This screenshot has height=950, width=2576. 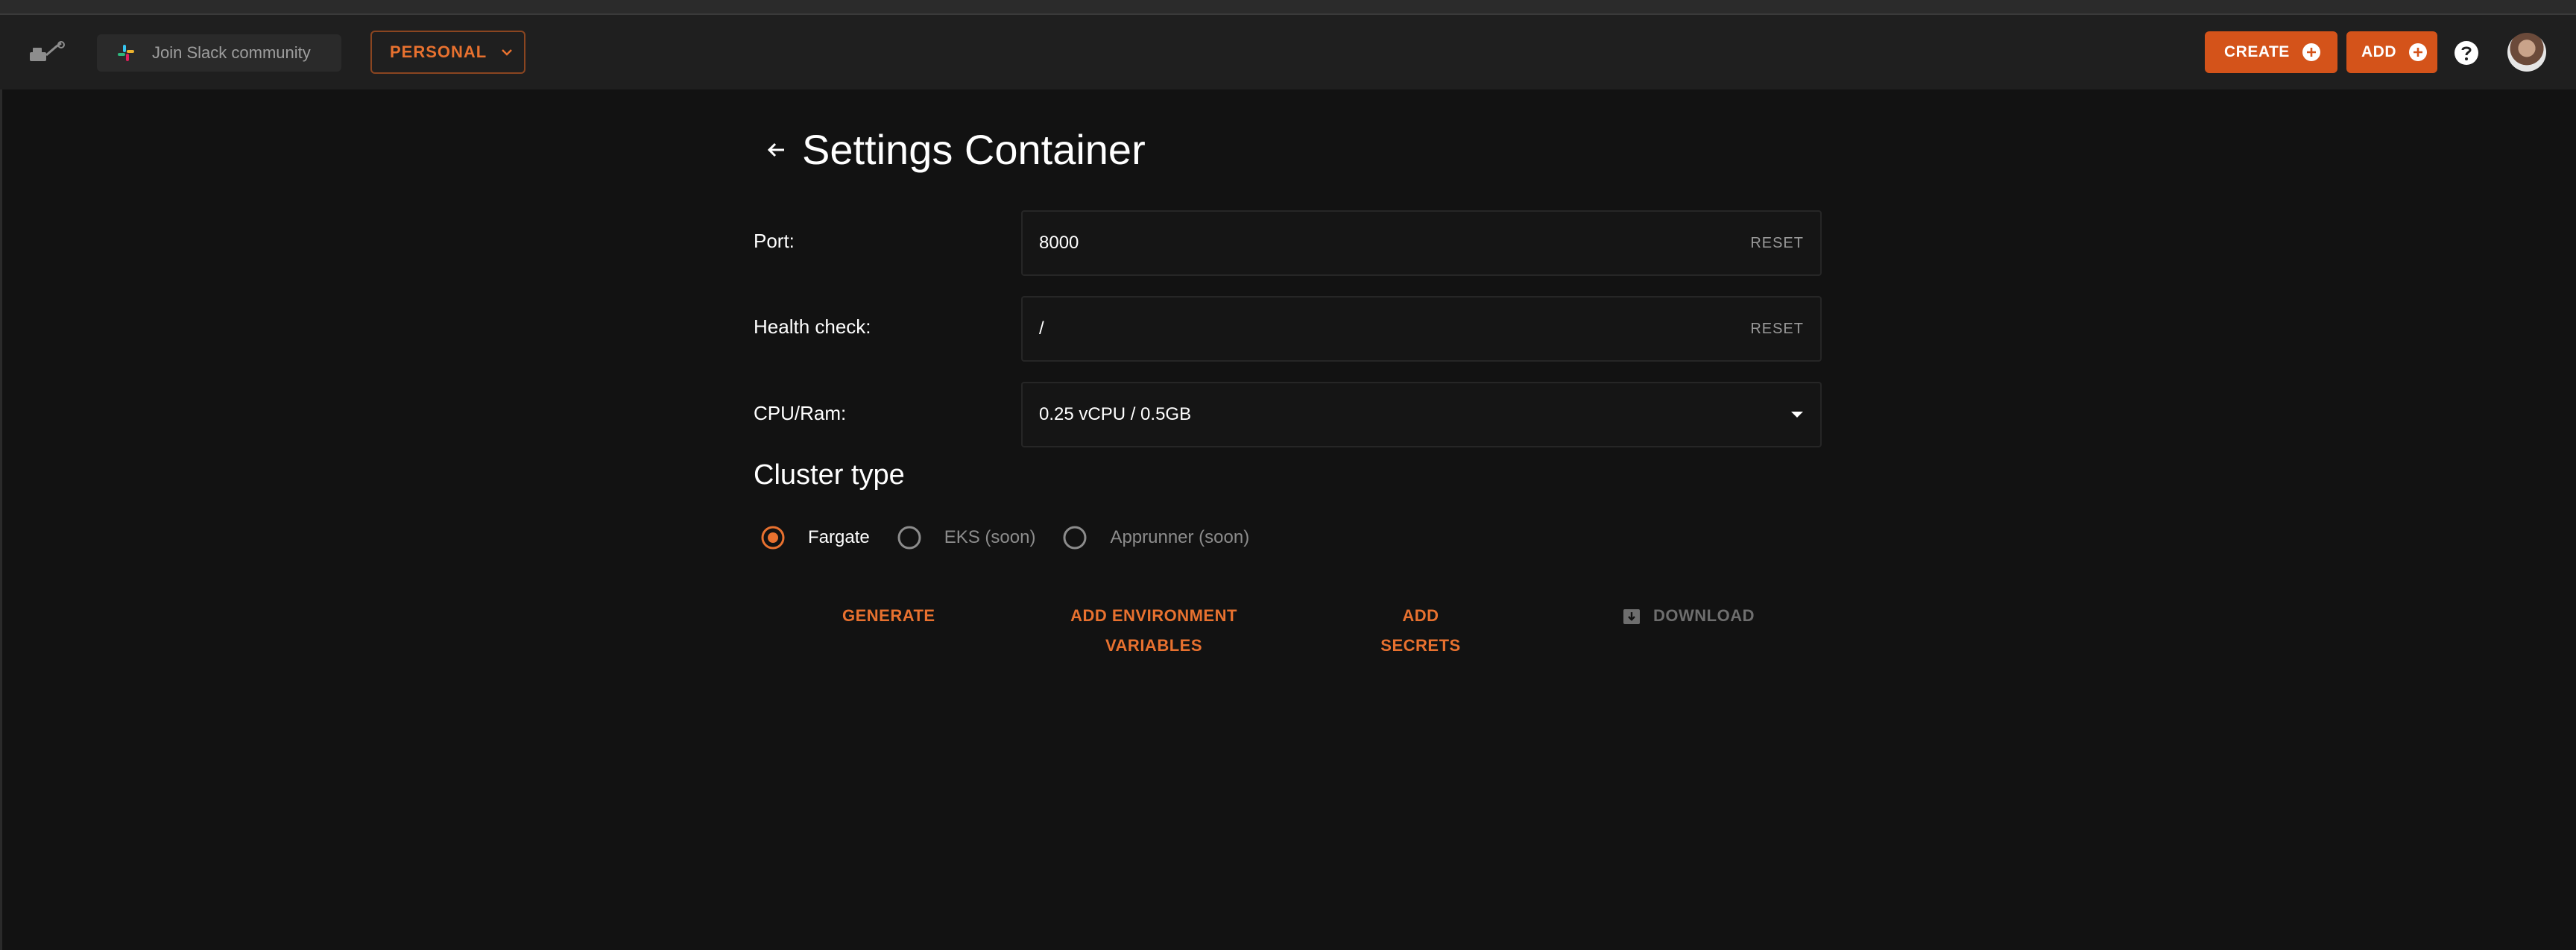 What do you see at coordinates (1288, 7) in the screenshot?
I see `window-top-strip` at bounding box center [1288, 7].